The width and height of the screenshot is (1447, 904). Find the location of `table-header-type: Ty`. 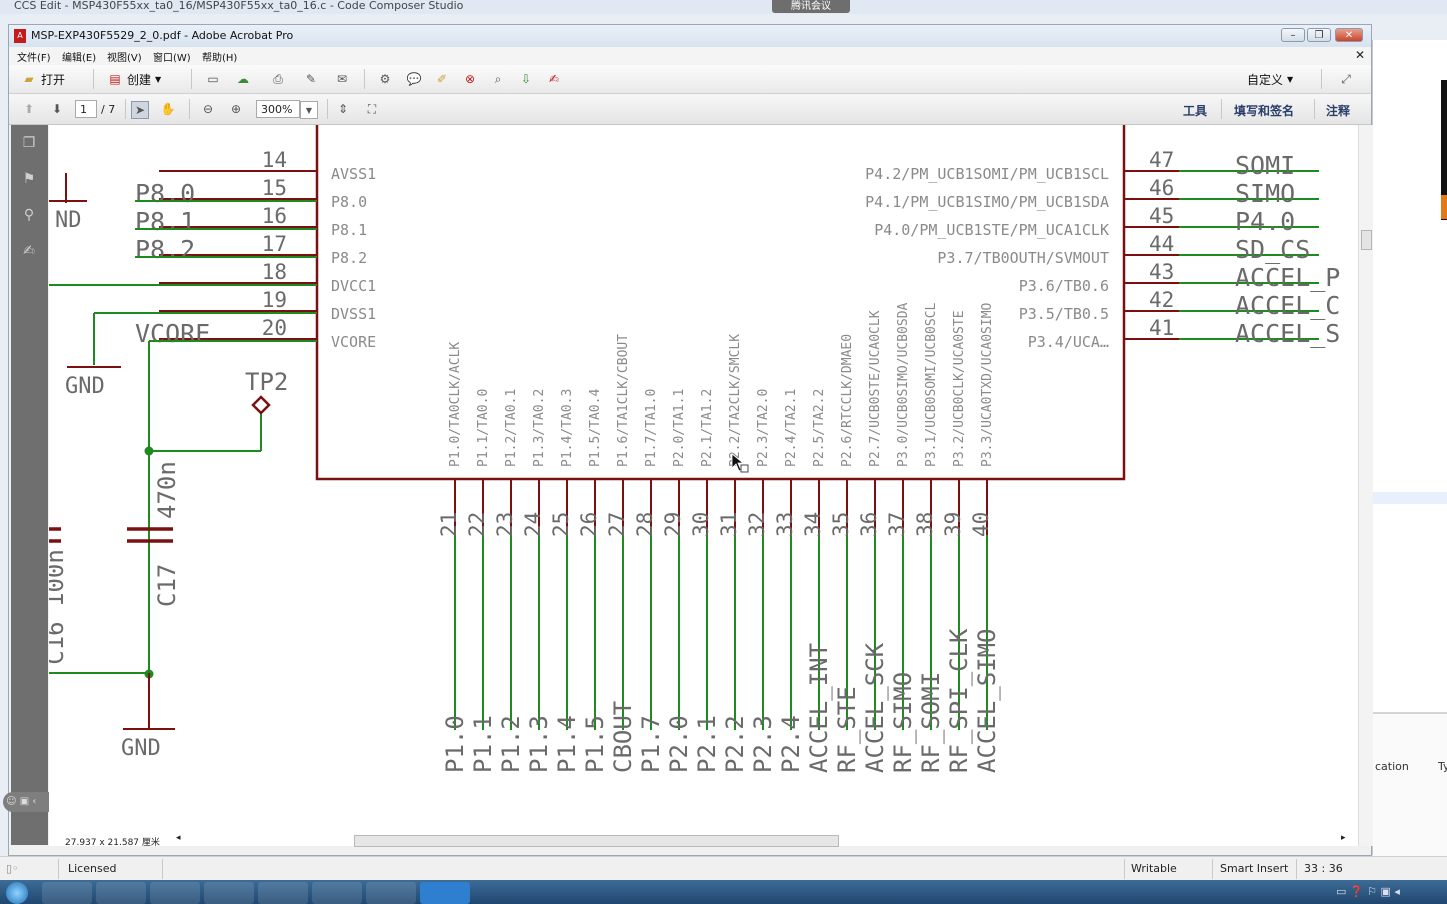

table-header-type: Ty is located at coordinates (1442, 766).